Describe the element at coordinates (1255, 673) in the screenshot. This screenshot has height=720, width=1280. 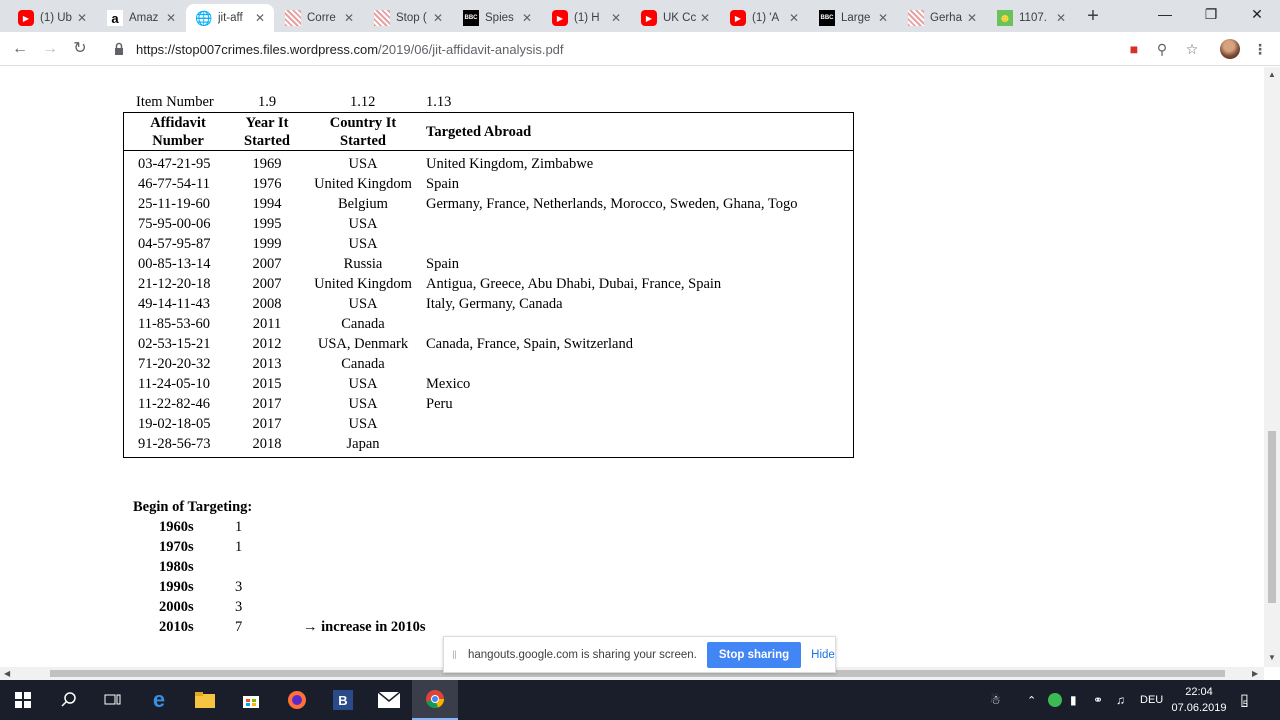
I see `scroll-right-arrow-icon: ▶` at that location.